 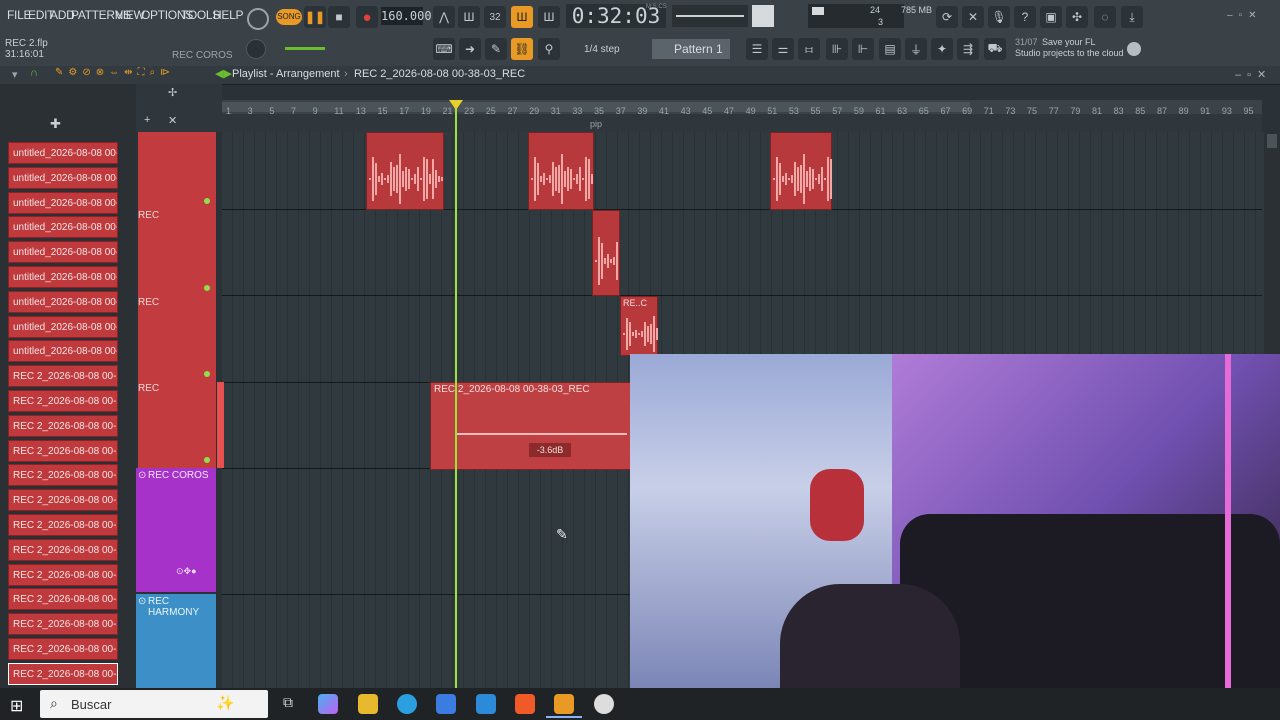 What do you see at coordinates (783, 49) in the screenshot?
I see `channel-rack-button: ⚌` at bounding box center [783, 49].